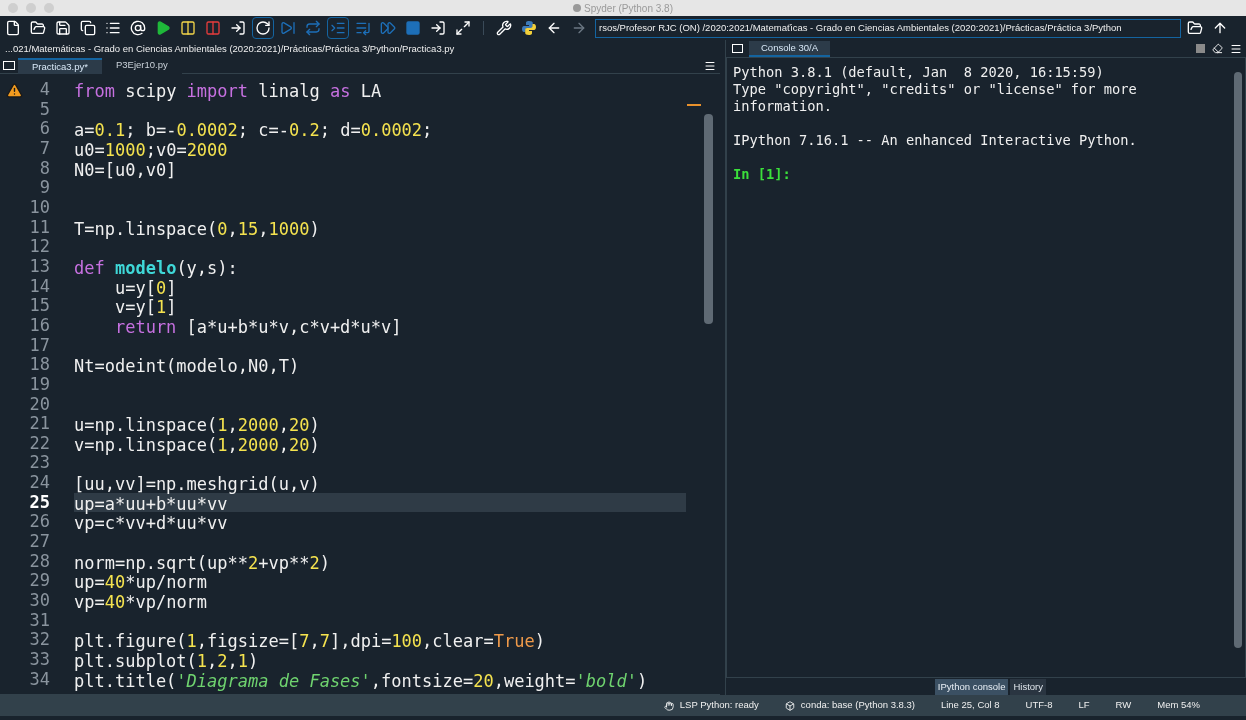  I want to click on rerun-icon, so click(263, 28).